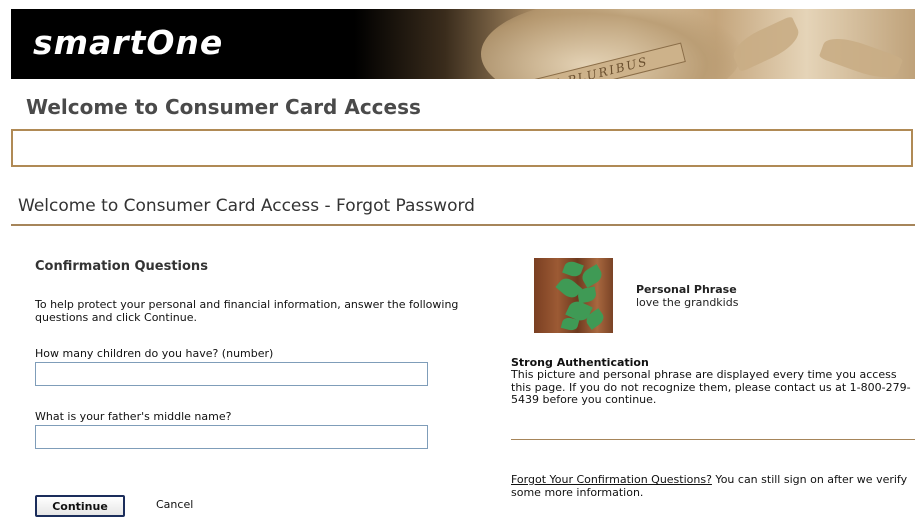 The image size is (915, 517). I want to click on personal-phrase-value: love the grandkids, so click(687, 302).